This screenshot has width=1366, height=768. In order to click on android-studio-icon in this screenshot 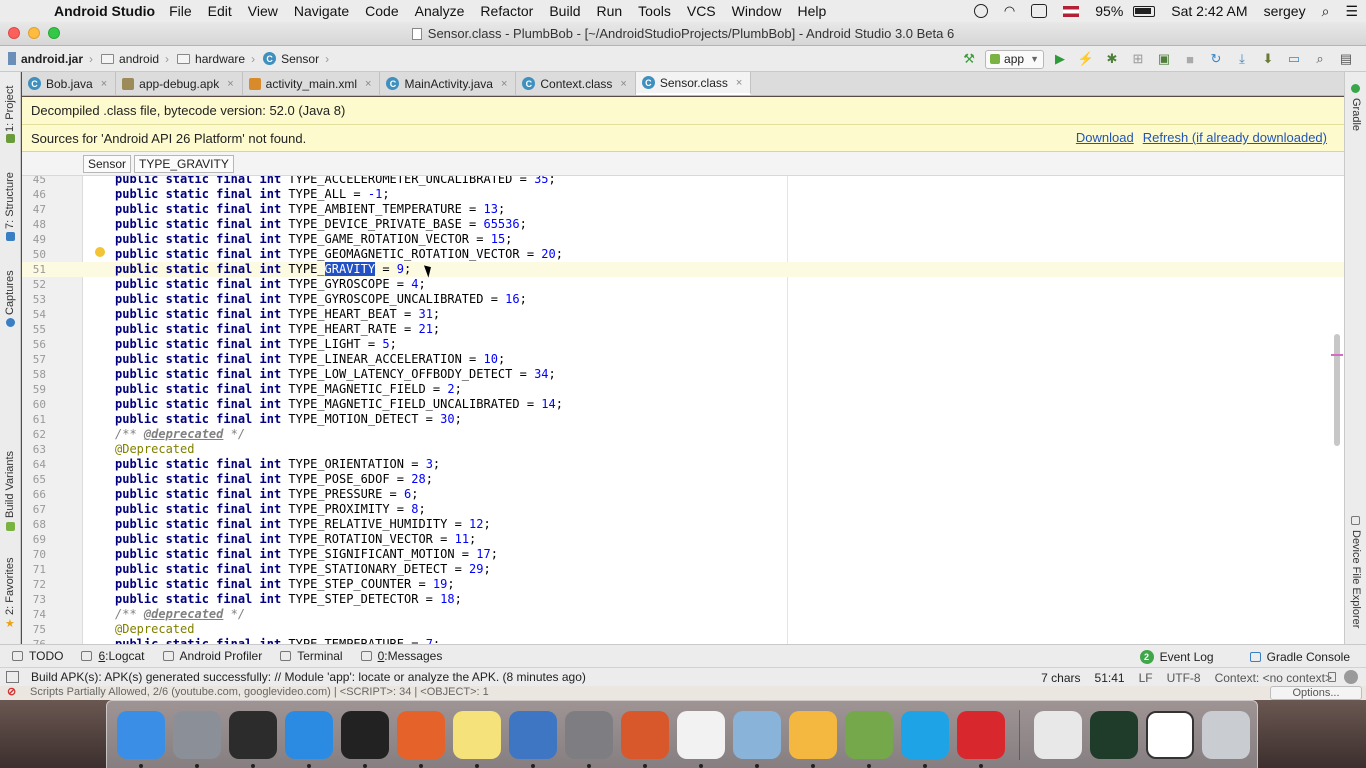, I will do `click(813, 739)`.